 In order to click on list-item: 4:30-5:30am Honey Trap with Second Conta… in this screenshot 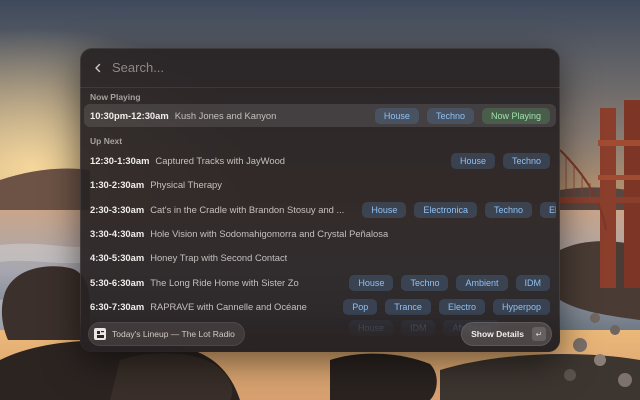, I will do `click(320, 257)`.